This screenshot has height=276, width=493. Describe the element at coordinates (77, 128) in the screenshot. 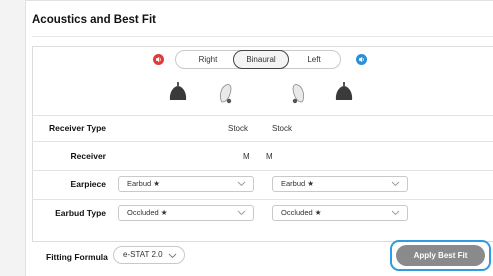

I see `receiver-type-label: Receiver Type` at that location.